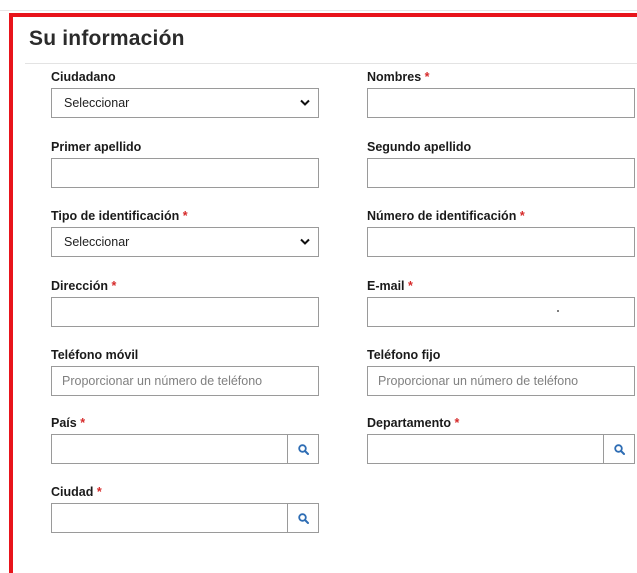  I want to click on tipo-identificacion-label: Tipo de identificación, so click(115, 216).